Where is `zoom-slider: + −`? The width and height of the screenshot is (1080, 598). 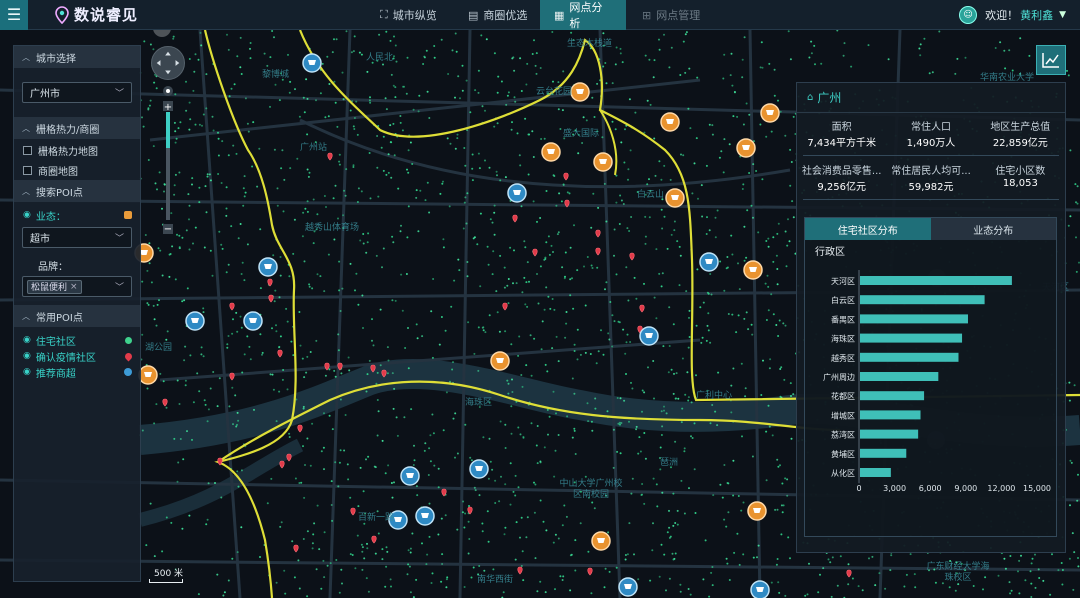 zoom-slider: + − is located at coordinates (168, 161).